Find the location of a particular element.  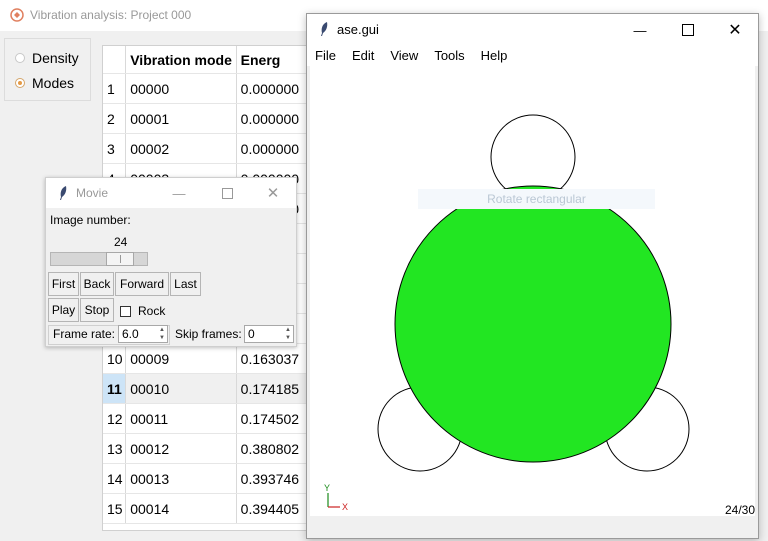

table-row: 12 00011 0.174502 is located at coordinates (208, 418).